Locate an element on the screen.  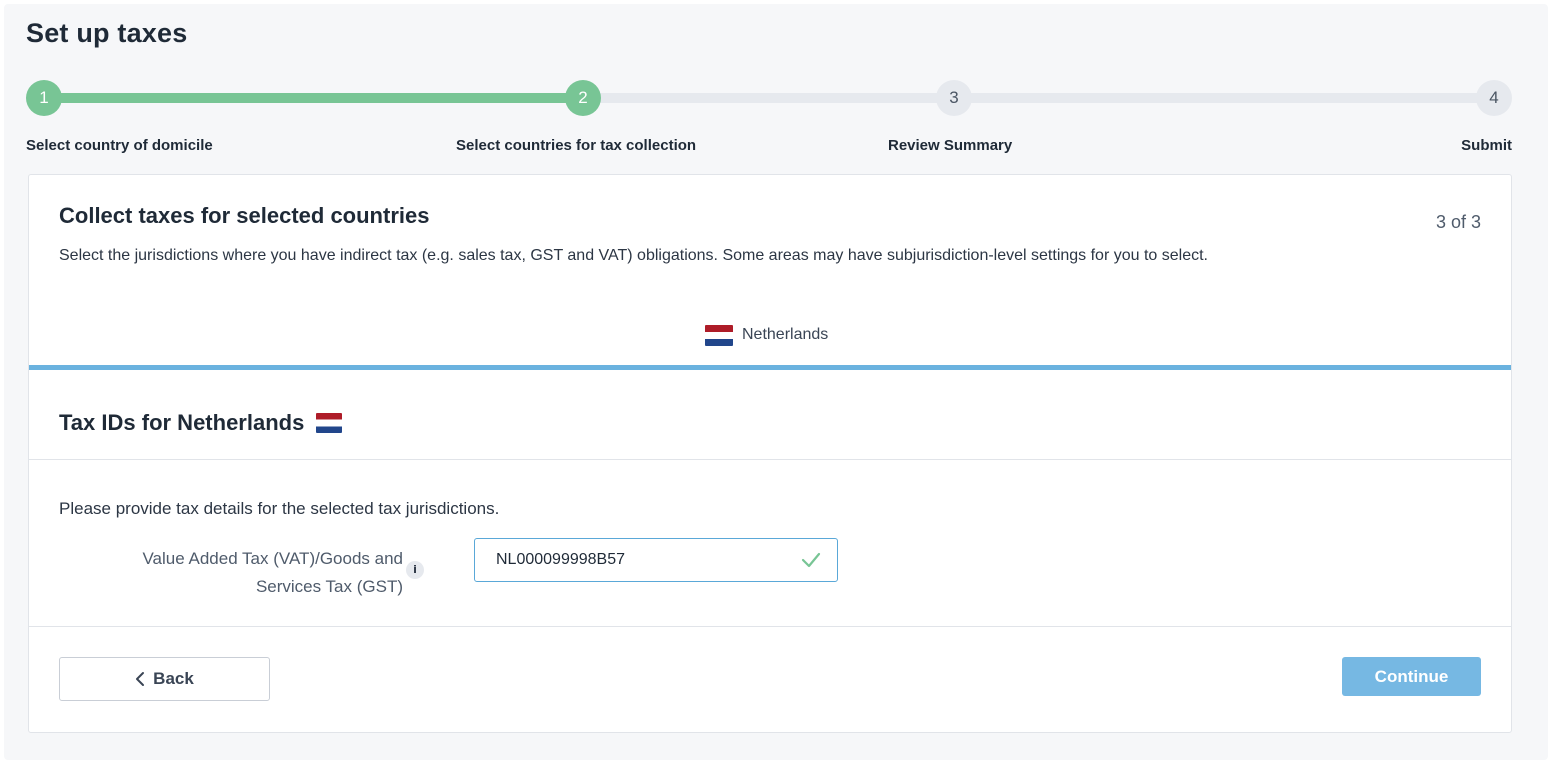
vat-input is located at coordinates (635, 560).